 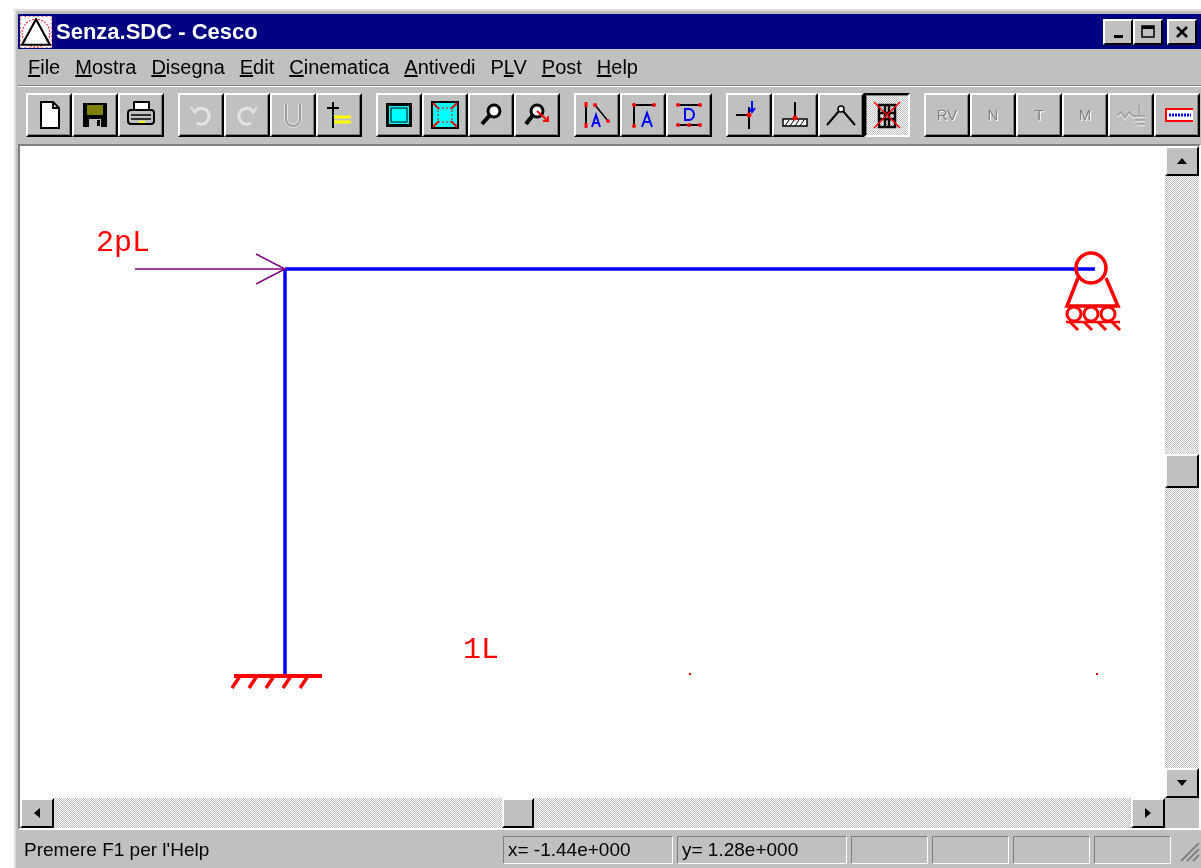 I want to click on scroll-up-button, so click(x=1182, y=161).